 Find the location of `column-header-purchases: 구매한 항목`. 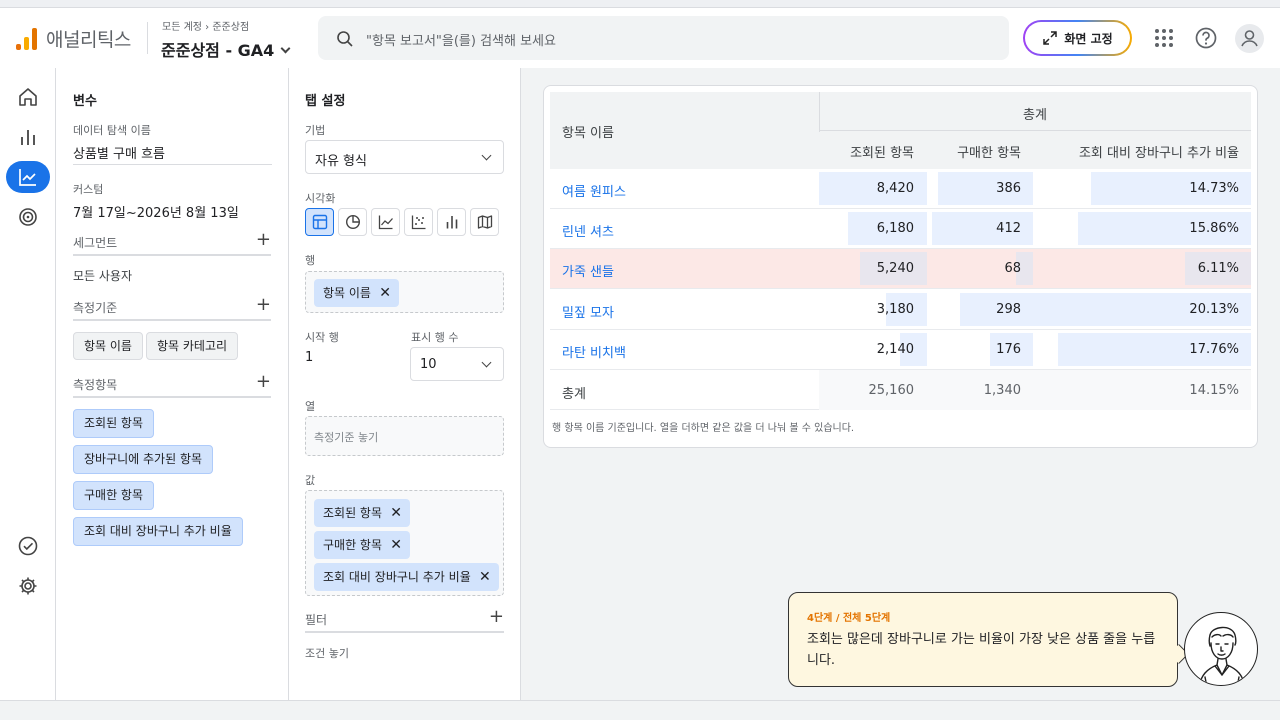

column-header-purchases: 구매한 항목 is located at coordinates (973, 151).